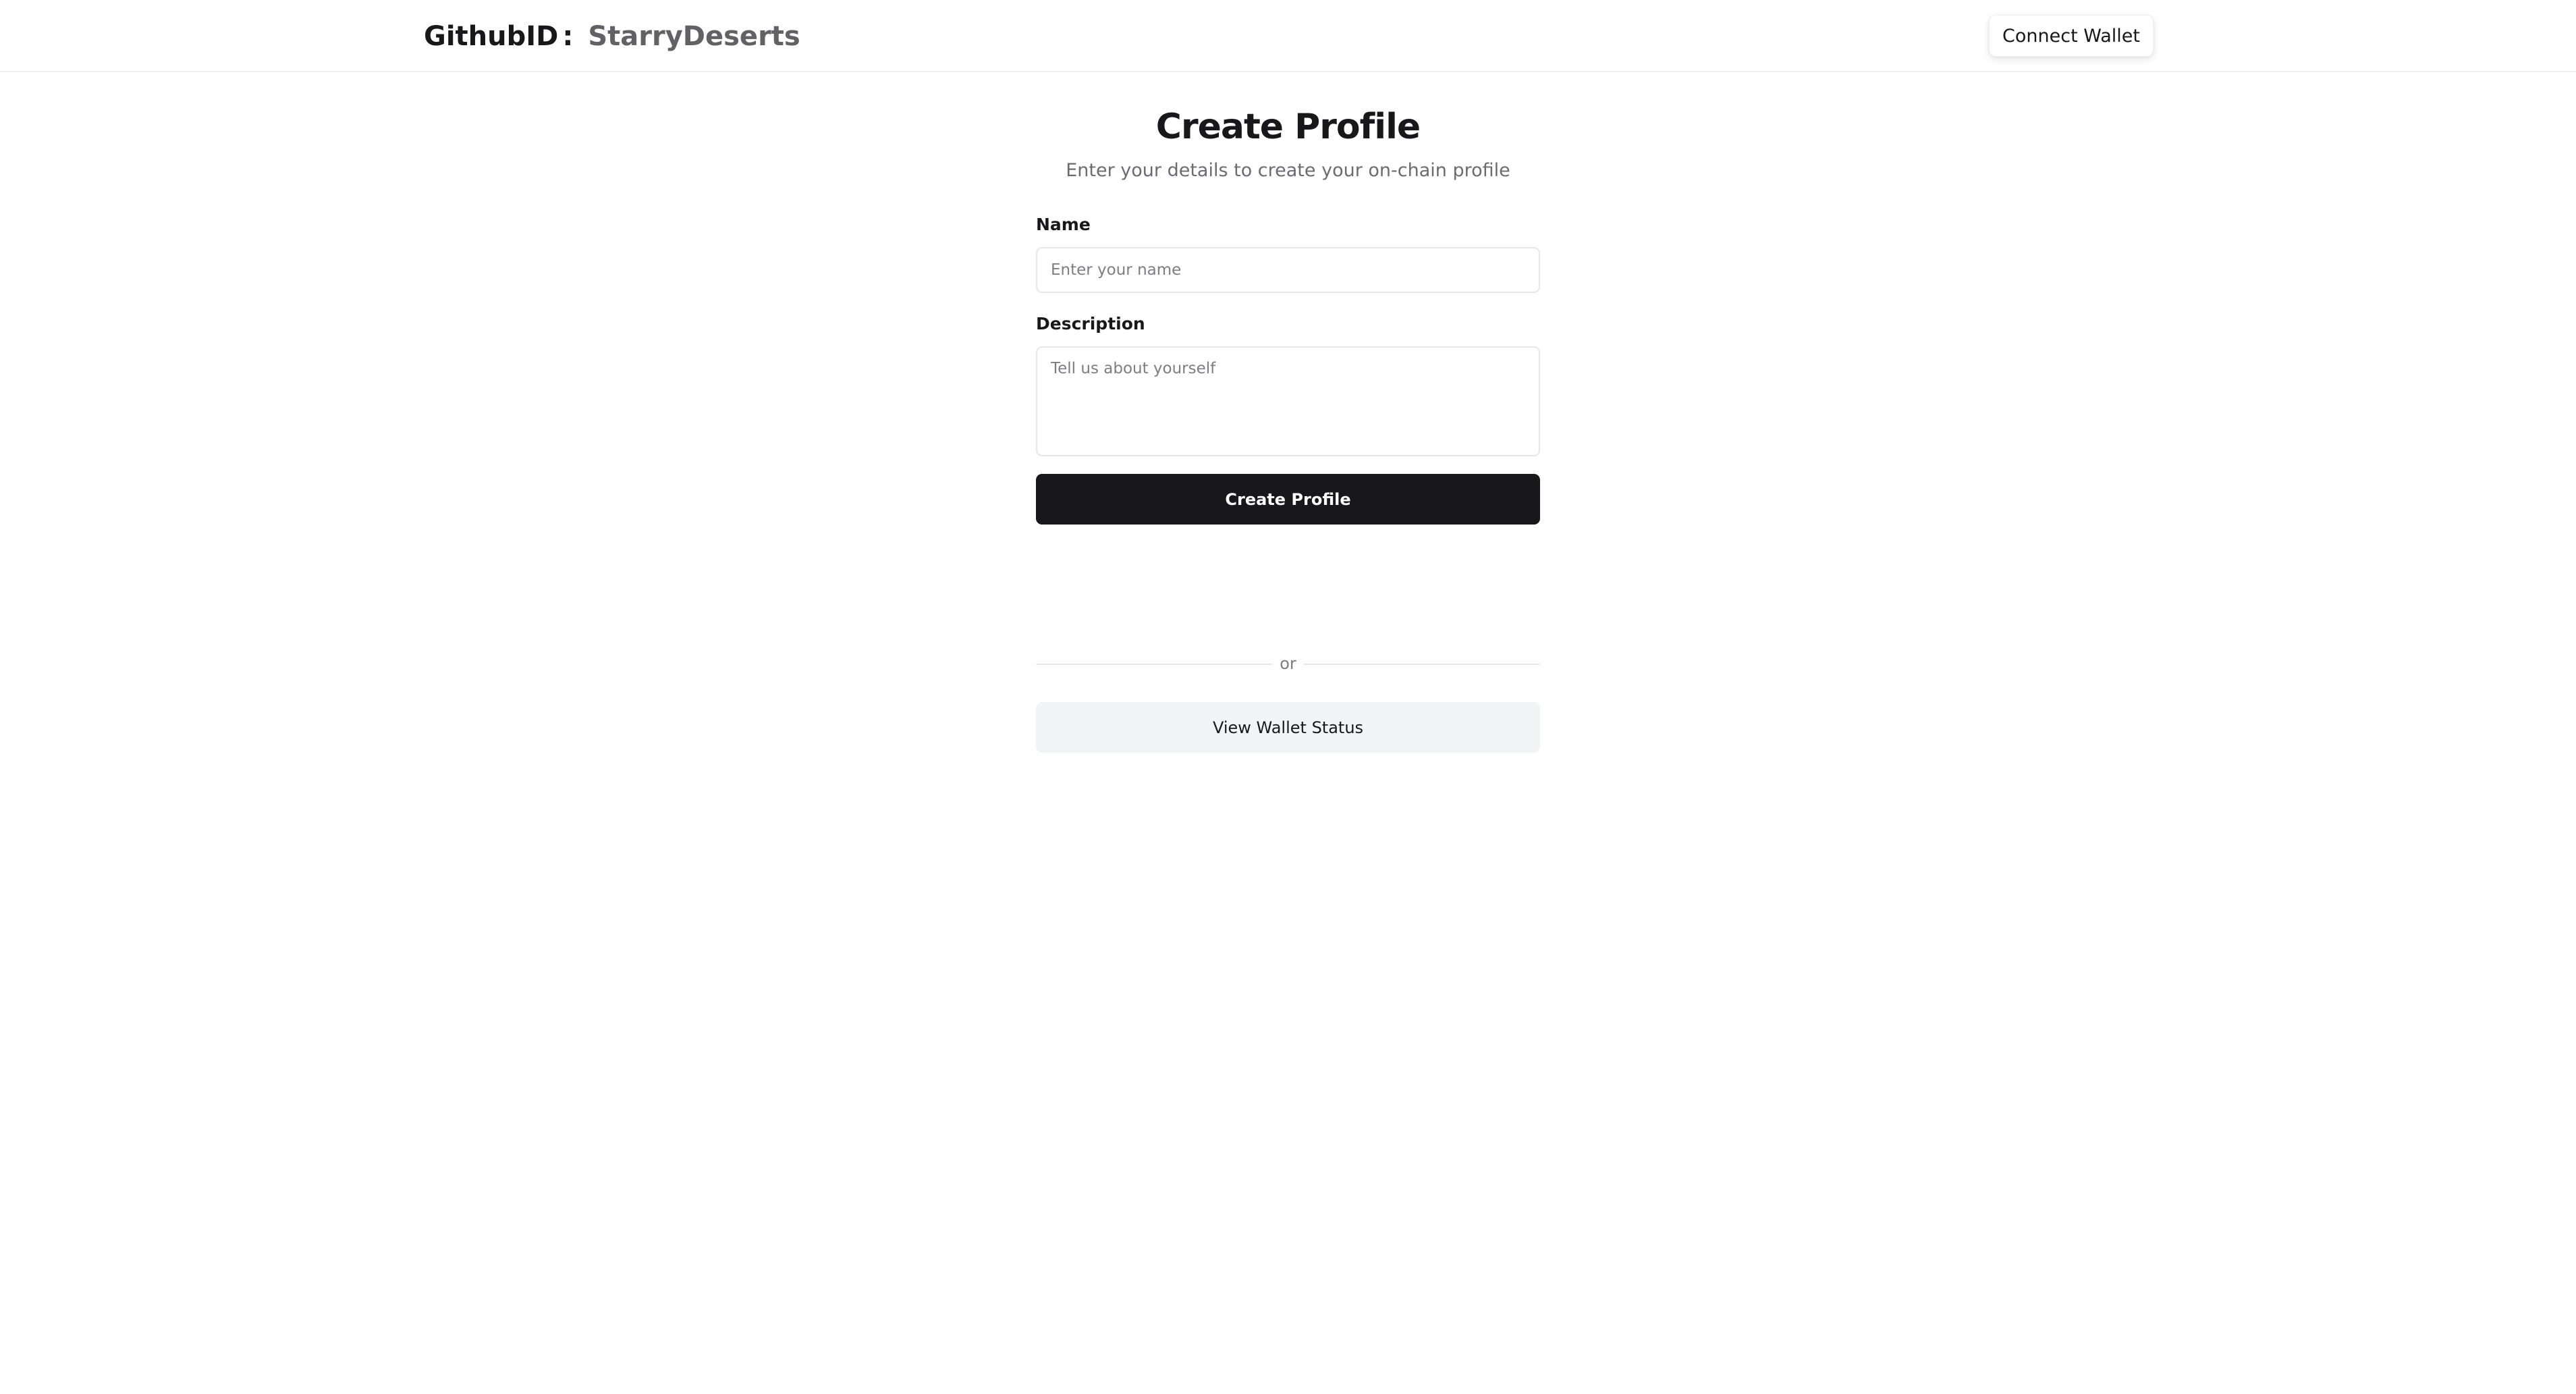  What do you see at coordinates (1288, 727) in the screenshot?
I see `view-wallet-status-button: View Wallet Status` at bounding box center [1288, 727].